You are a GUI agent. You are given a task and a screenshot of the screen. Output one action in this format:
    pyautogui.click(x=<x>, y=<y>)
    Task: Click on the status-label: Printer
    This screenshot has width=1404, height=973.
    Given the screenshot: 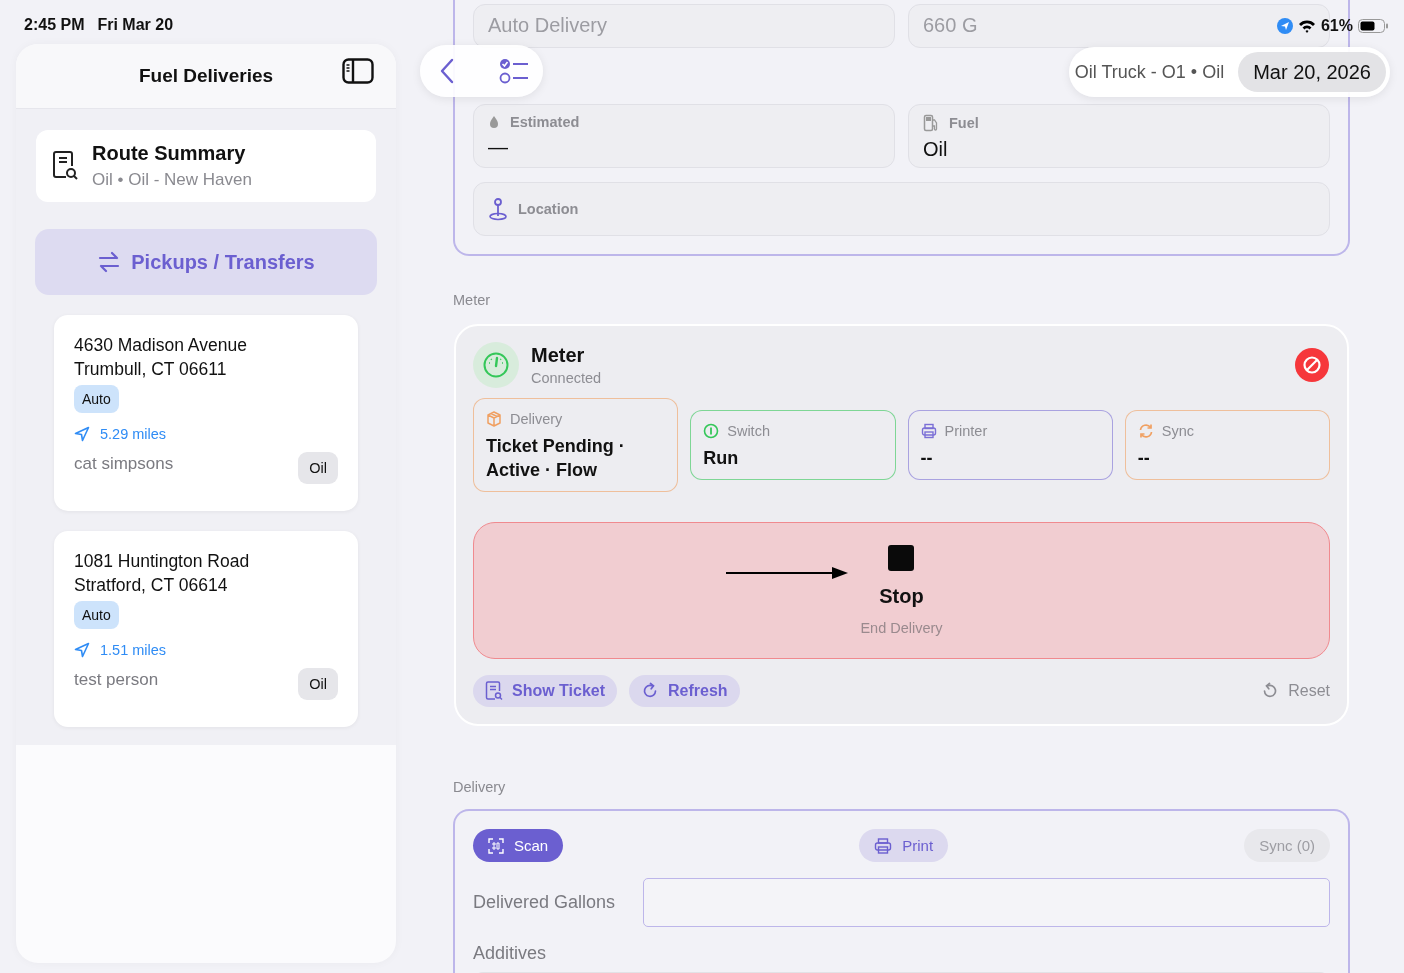 What is the action you would take?
    pyautogui.click(x=966, y=431)
    